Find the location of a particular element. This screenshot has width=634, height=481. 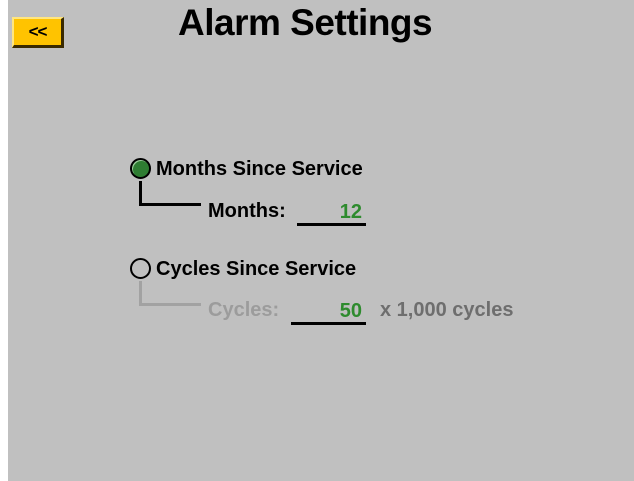

page-title: Alarm Settings is located at coordinates (305, 22).